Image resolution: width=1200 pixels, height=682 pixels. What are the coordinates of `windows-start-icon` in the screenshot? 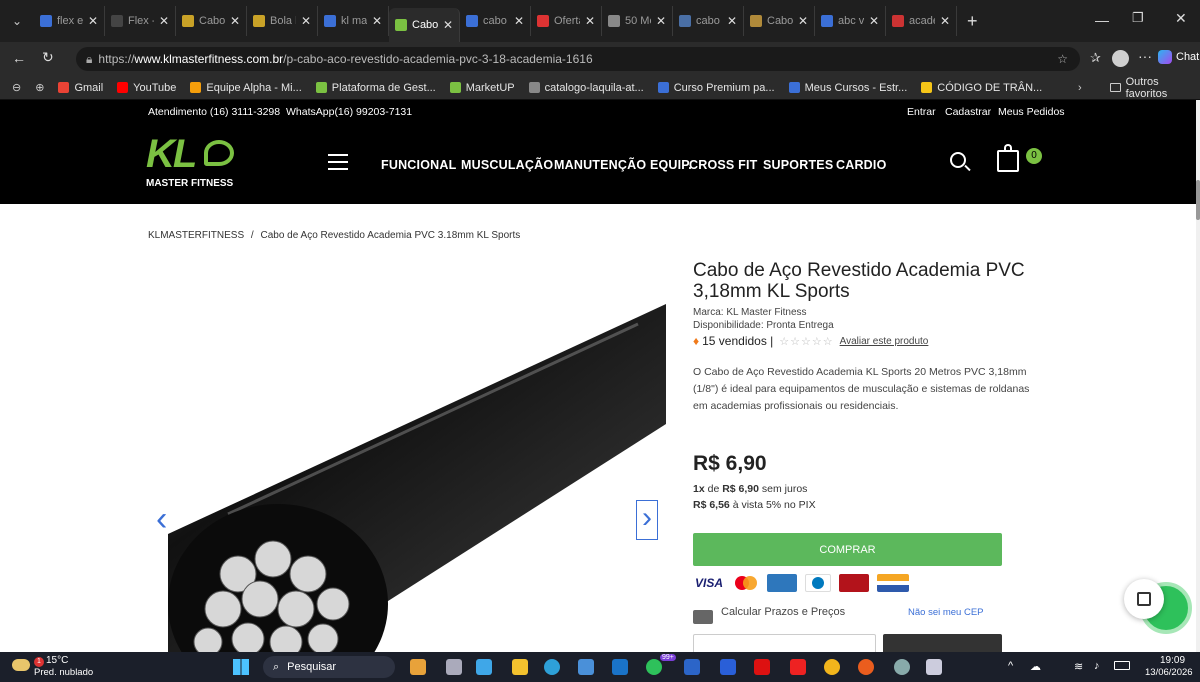 It's located at (241, 667).